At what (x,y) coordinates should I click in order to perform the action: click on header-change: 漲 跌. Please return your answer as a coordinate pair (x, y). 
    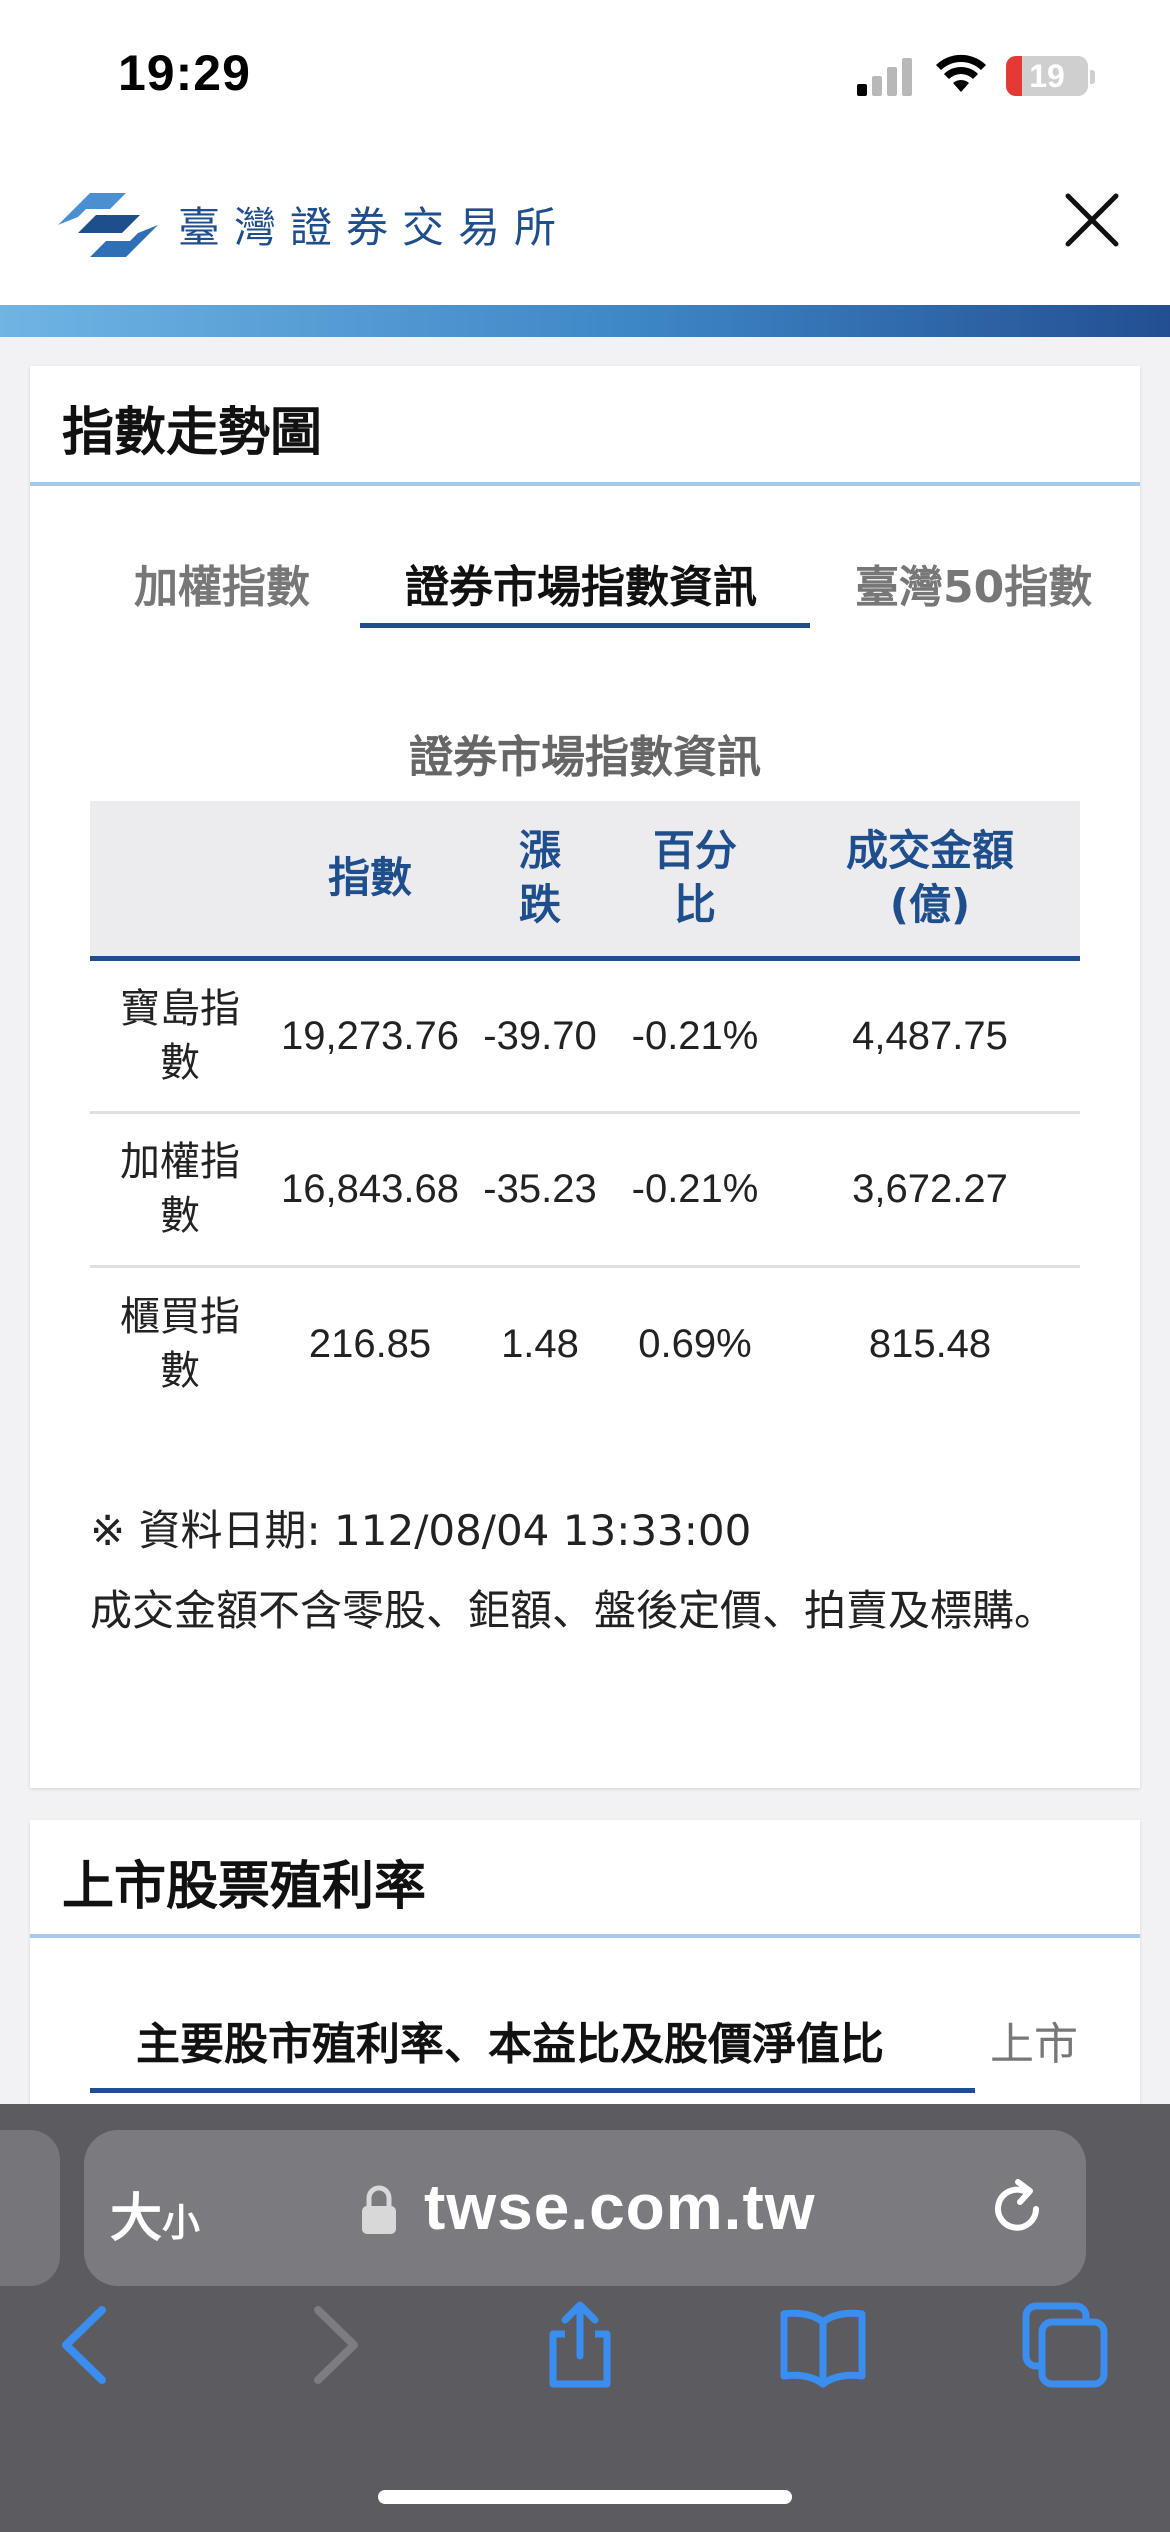
    Looking at the image, I should click on (540, 881).